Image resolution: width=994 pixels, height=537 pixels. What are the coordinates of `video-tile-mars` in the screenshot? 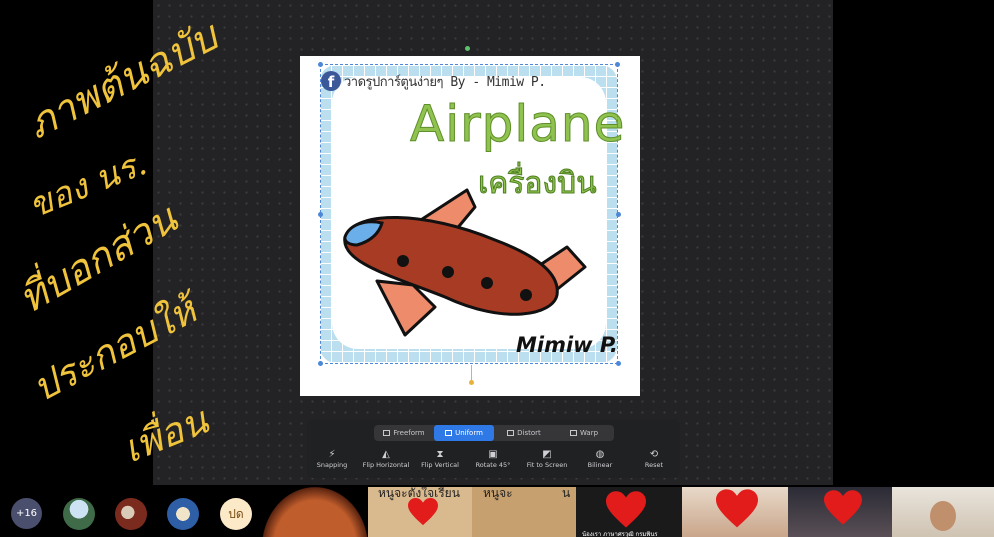 It's located at (315, 512).